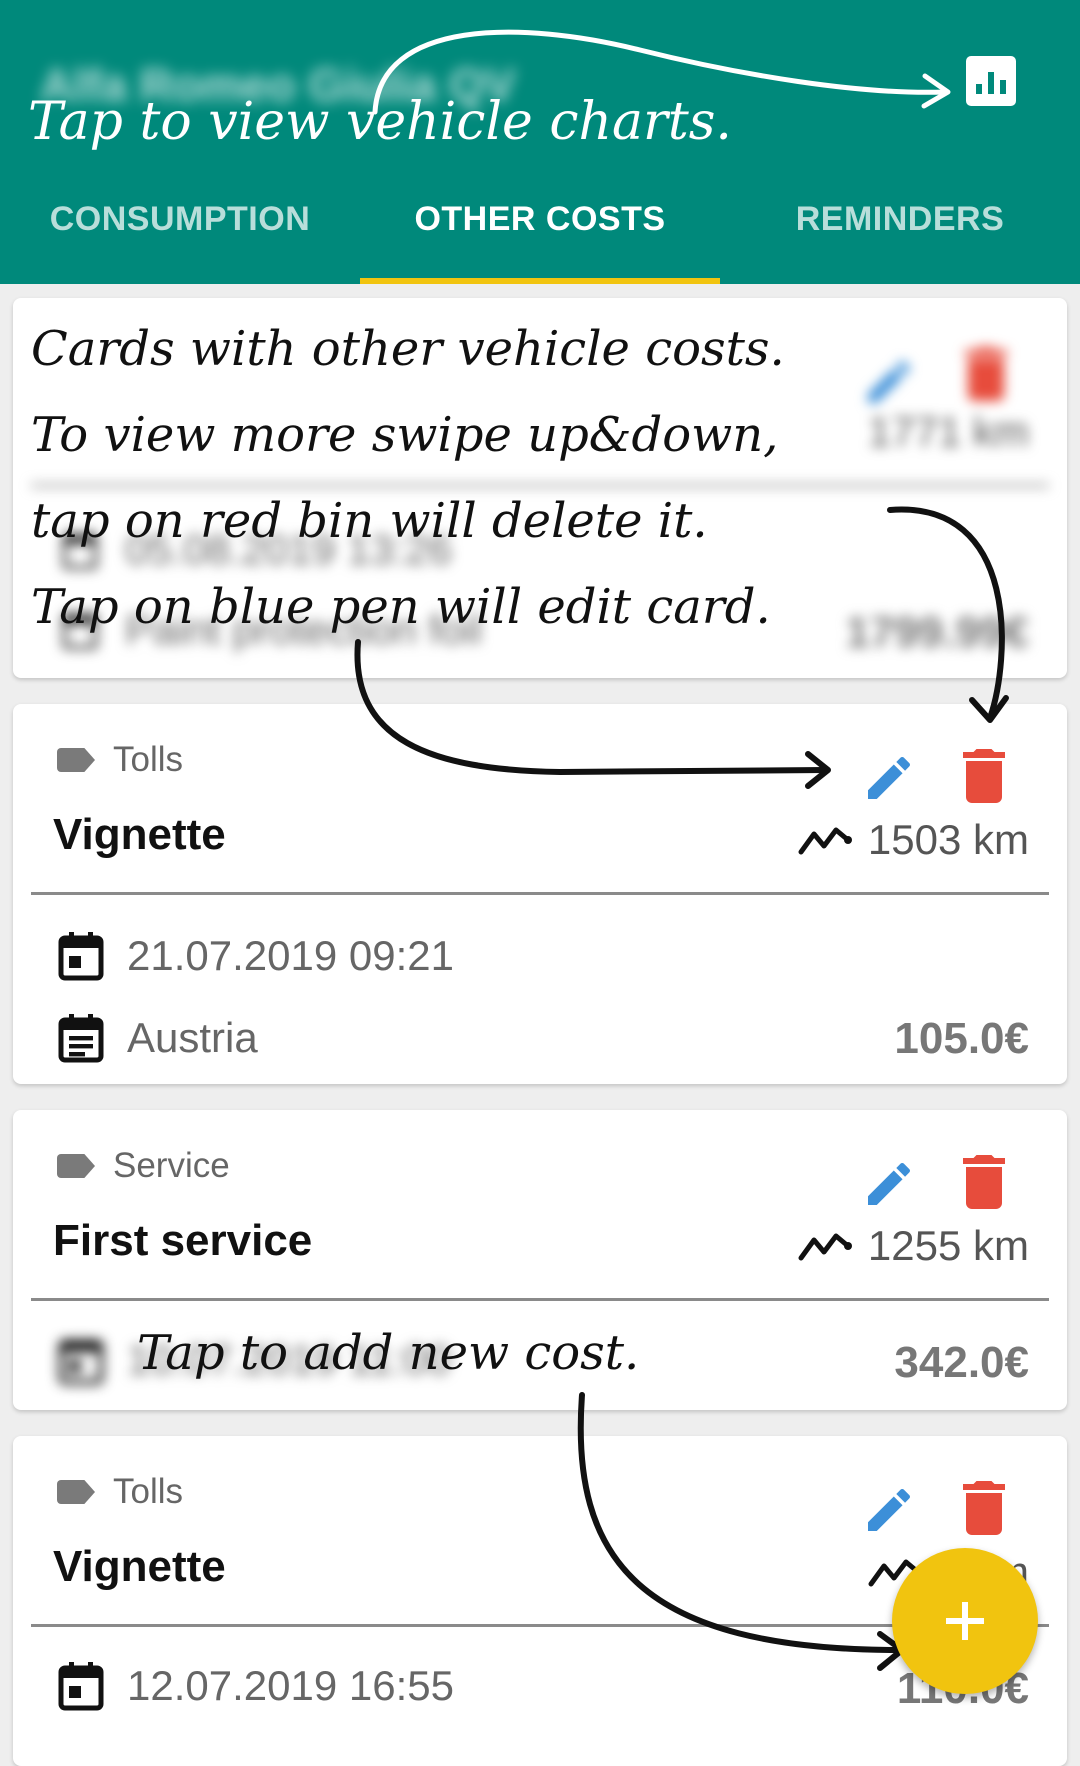 This screenshot has height=1766, width=1080. I want to click on cost-title: First service, so click(183, 1240).